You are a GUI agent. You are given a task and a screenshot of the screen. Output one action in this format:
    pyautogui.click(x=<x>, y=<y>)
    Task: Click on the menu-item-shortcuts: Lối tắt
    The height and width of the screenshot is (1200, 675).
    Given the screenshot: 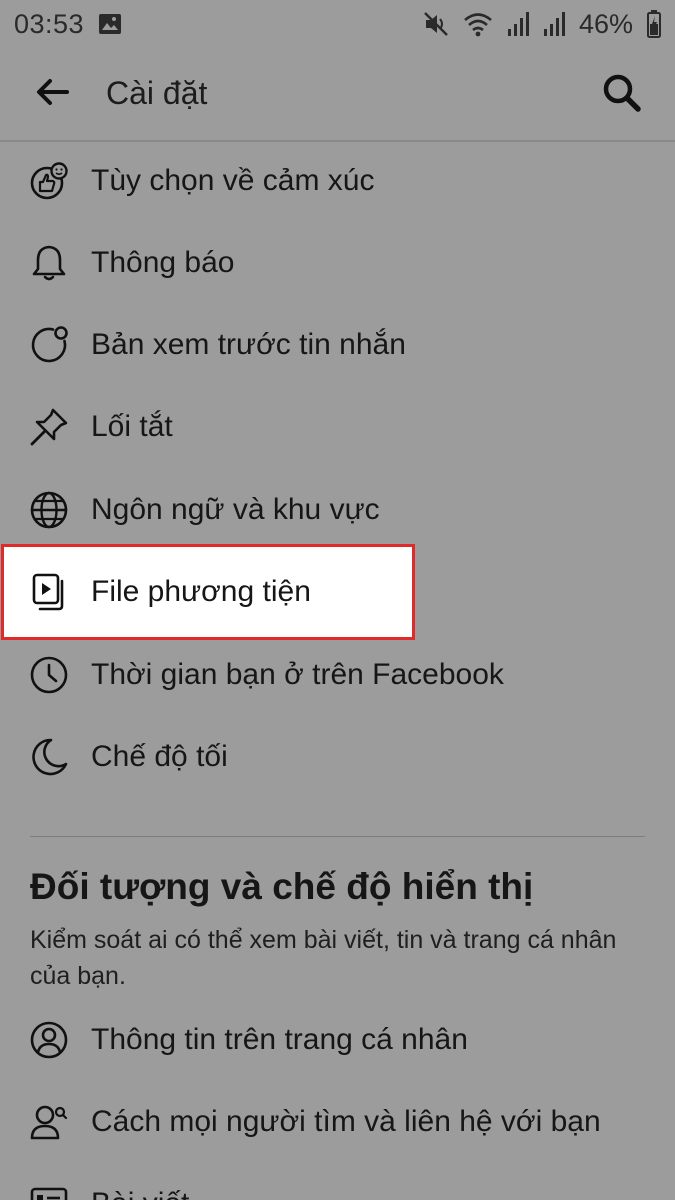 What is the action you would take?
    pyautogui.click(x=337, y=427)
    